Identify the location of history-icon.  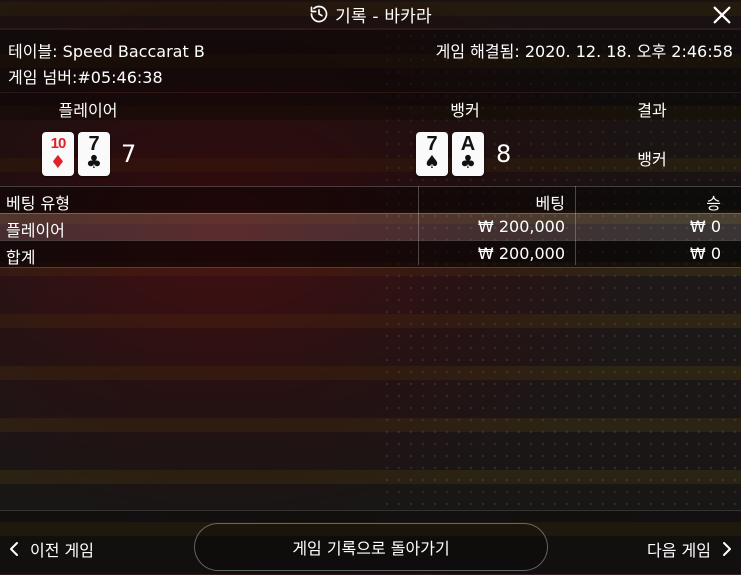
(319, 14).